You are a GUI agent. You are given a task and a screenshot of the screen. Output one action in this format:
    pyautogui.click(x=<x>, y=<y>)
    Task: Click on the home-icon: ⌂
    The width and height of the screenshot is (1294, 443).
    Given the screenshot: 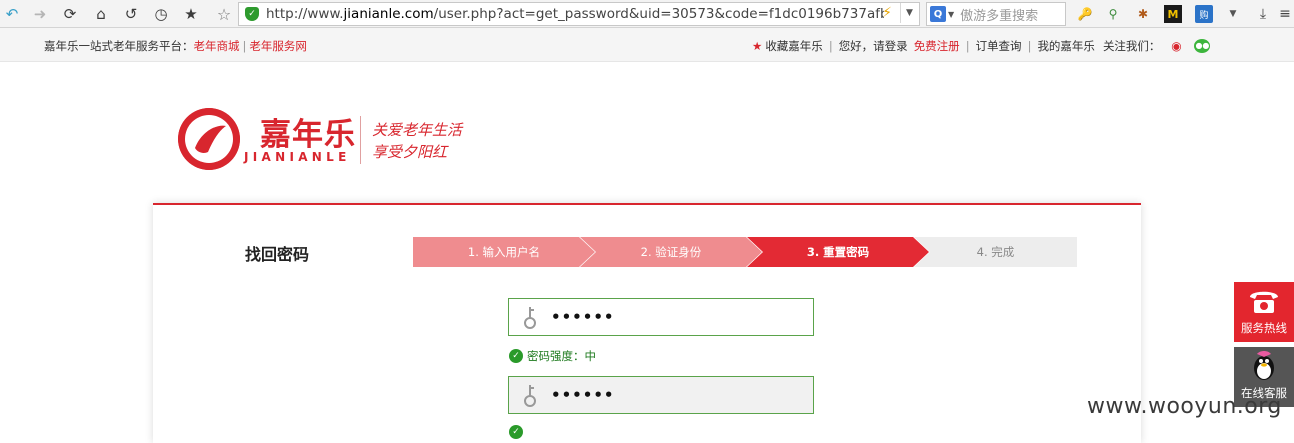 What is the action you would take?
    pyautogui.click(x=101, y=14)
    